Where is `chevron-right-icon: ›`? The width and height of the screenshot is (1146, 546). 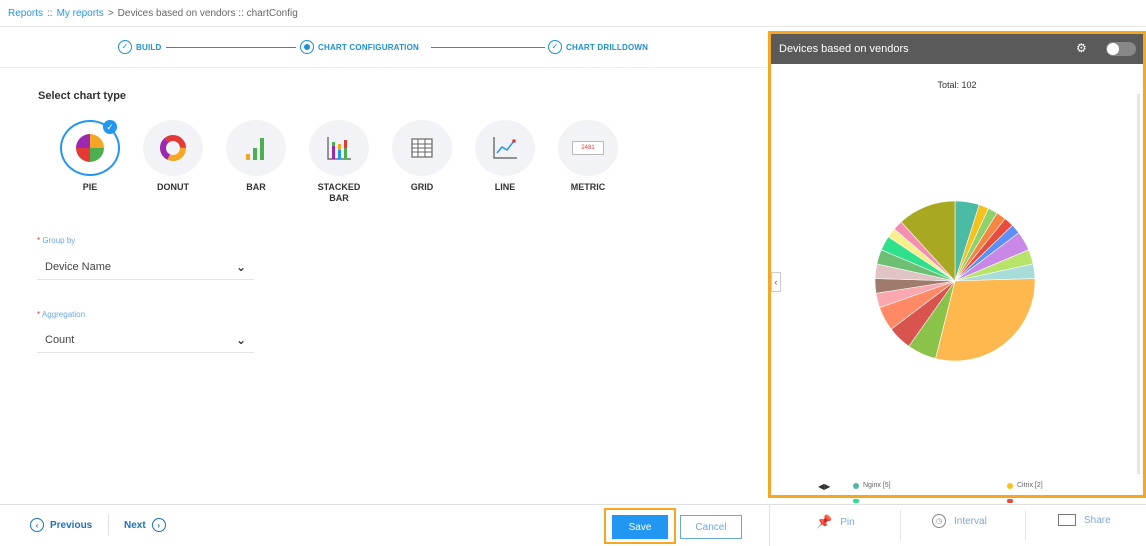
chevron-right-icon: › is located at coordinates (158, 525).